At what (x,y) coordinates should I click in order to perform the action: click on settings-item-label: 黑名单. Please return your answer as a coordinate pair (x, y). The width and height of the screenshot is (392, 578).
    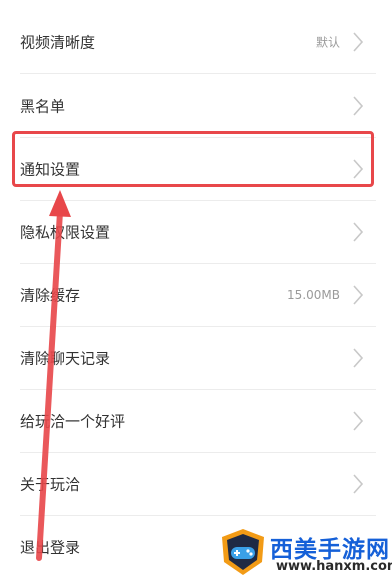
    Looking at the image, I should click on (43, 106).